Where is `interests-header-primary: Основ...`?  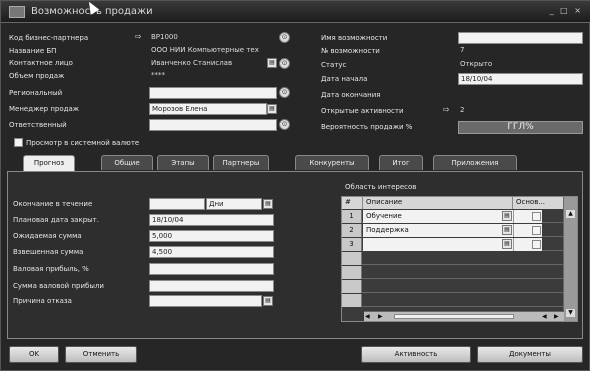
interests-header-primary: Основ... is located at coordinates (538, 203).